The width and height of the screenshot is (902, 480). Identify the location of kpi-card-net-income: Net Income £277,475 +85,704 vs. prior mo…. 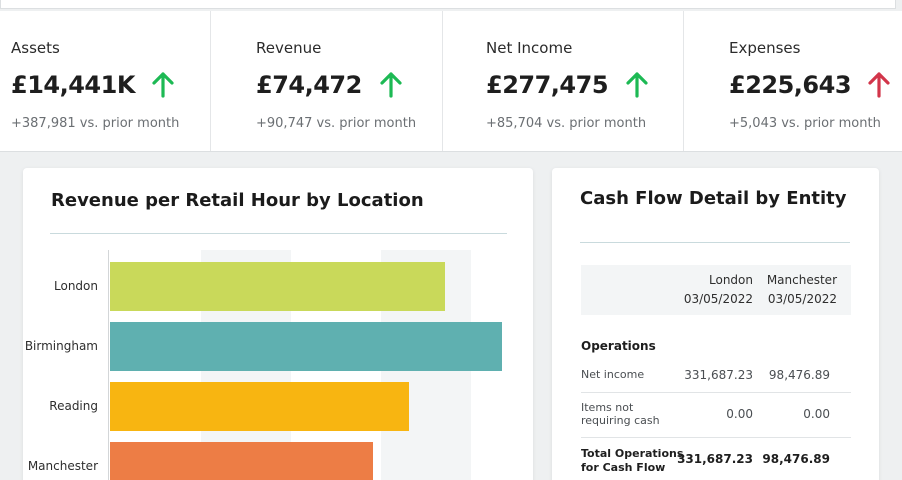
(563, 81).